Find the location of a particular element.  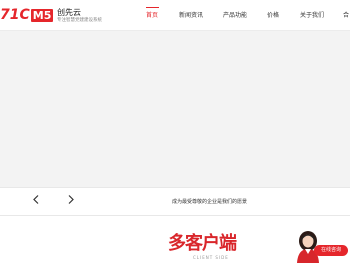

nav-features: 产品功能 is located at coordinates (235, 16).